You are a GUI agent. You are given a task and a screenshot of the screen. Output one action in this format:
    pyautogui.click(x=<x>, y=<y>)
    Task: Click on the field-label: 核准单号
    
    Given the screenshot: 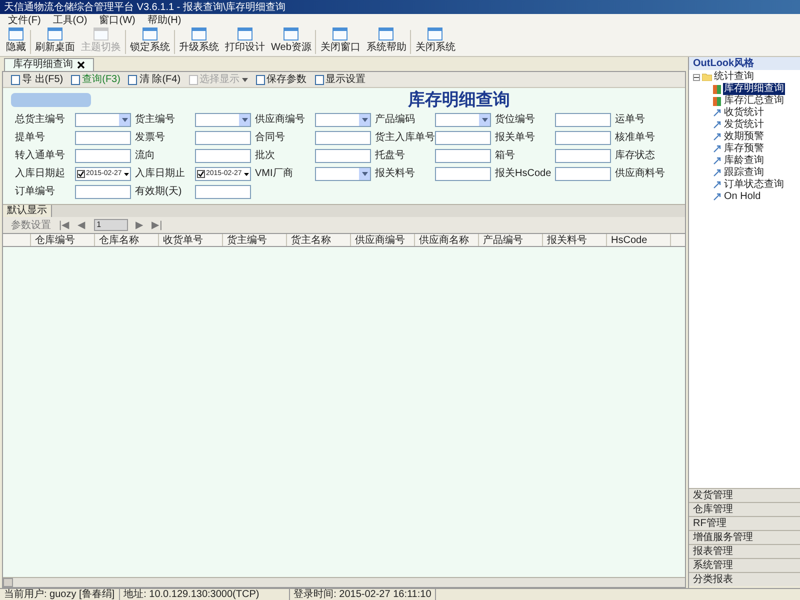 What is the action you would take?
    pyautogui.click(x=635, y=138)
    